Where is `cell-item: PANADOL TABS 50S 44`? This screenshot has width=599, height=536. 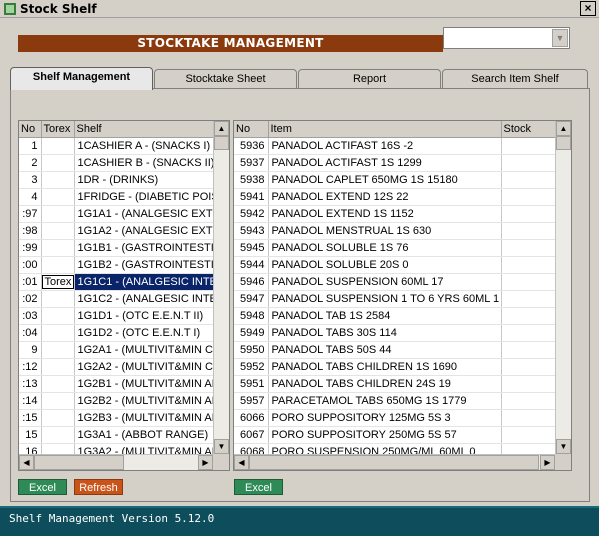 cell-item: PANADOL TABS 50S 44 is located at coordinates (385, 350).